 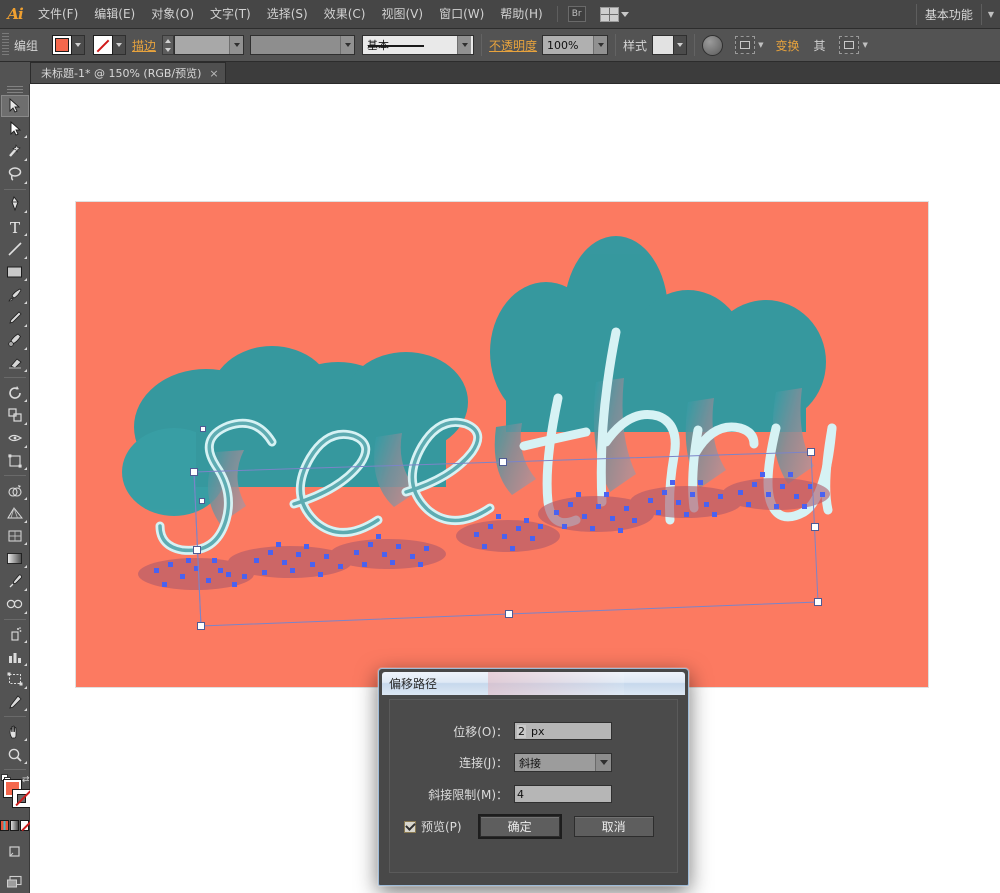 What do you see at coordinates (303, 45) in the screenshot?
I see `stroke-profile-field` at bounding box center [303, 45].